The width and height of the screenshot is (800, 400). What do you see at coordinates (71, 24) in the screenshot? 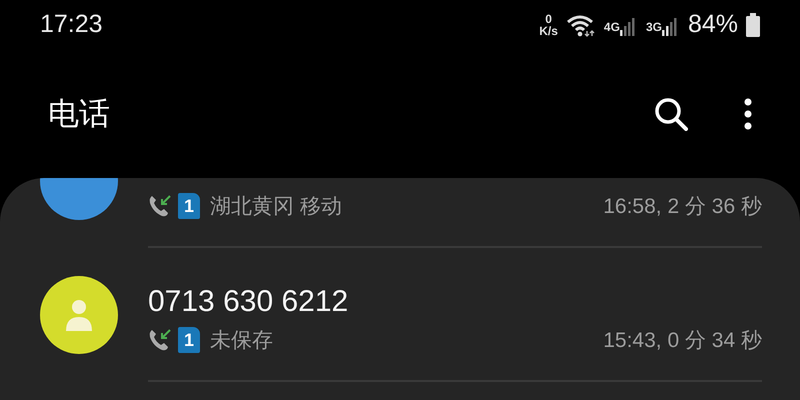
I see `status-time: 17:23` at bounding box center [71, 24].